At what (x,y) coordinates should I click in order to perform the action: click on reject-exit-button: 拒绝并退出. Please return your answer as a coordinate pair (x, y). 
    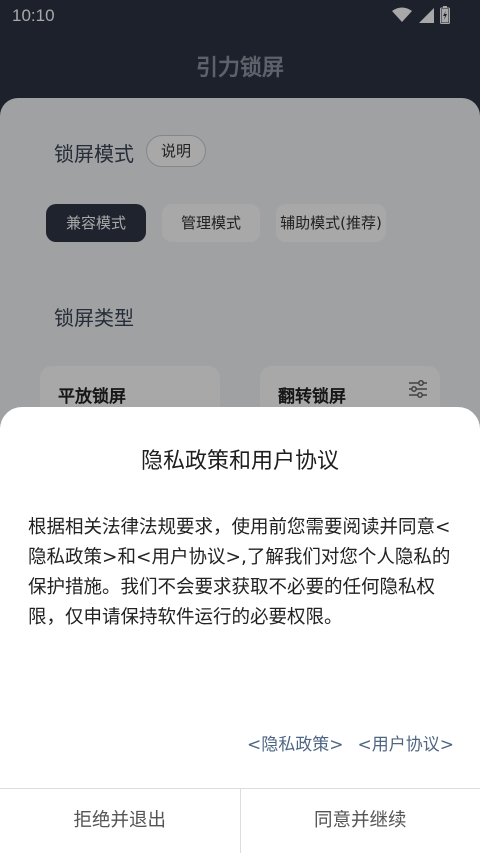
    Looking at the image, I should click on (120, 821).